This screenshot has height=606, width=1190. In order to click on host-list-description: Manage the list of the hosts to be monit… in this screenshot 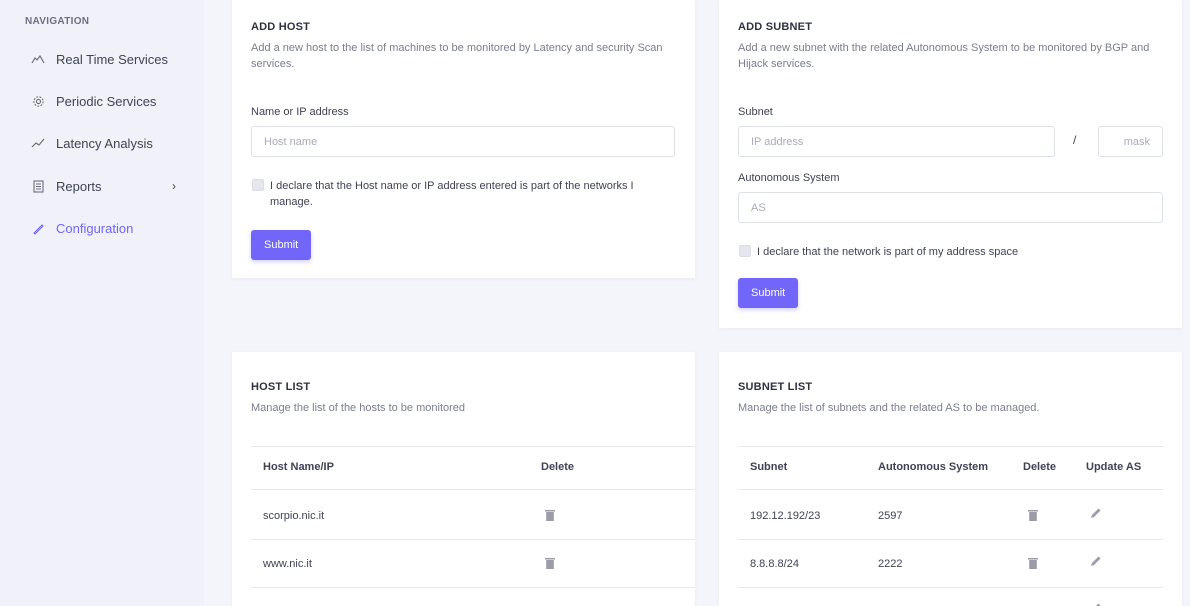, I will do `click(358, 408)`.